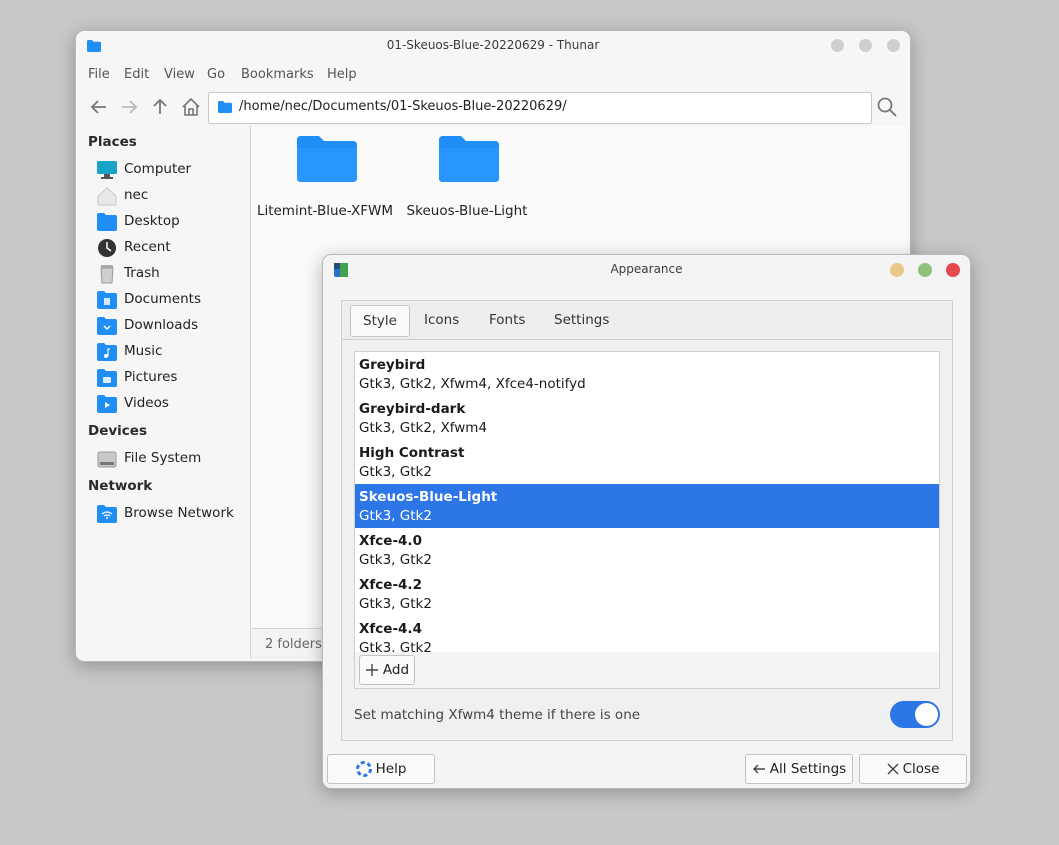 This screenshot has height=845, width=1059. Describe the element at coordinates (647, 634) in the screenshot. I see `list-item: Xfce-4.4 Gtk3, Gtk2` at that location.